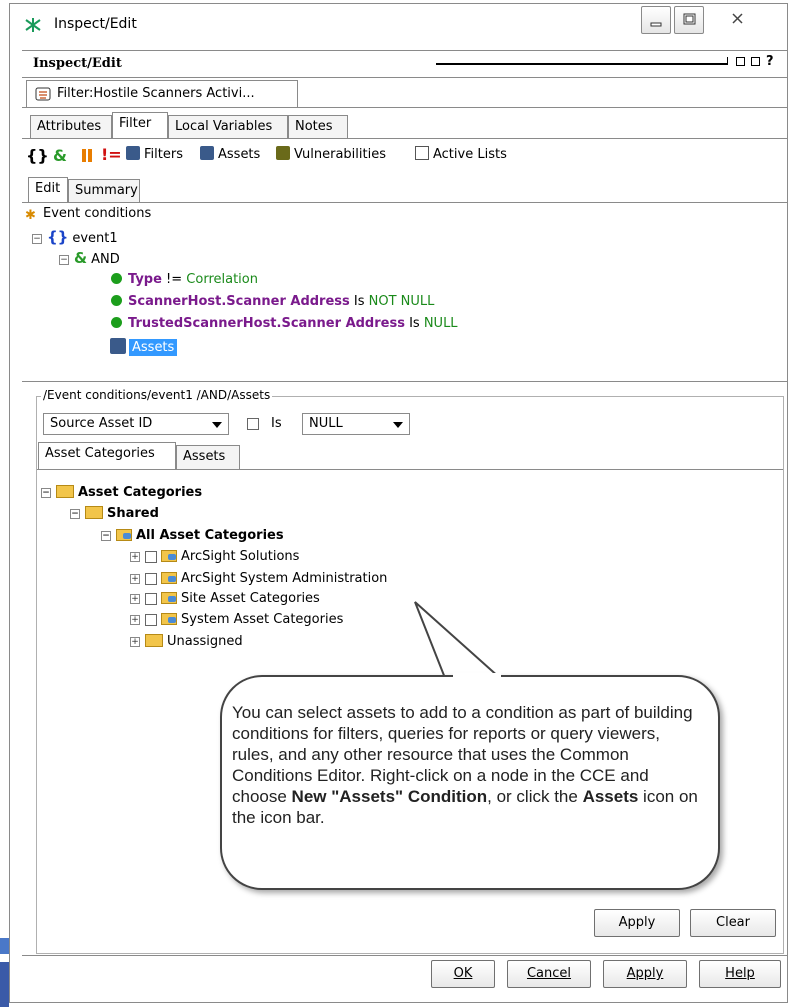 The width and height of the screenshot is (788, 1007). Describe the element at coordinates (230, 154) in the screenshot. I see `assets-button: Assets` at that location.